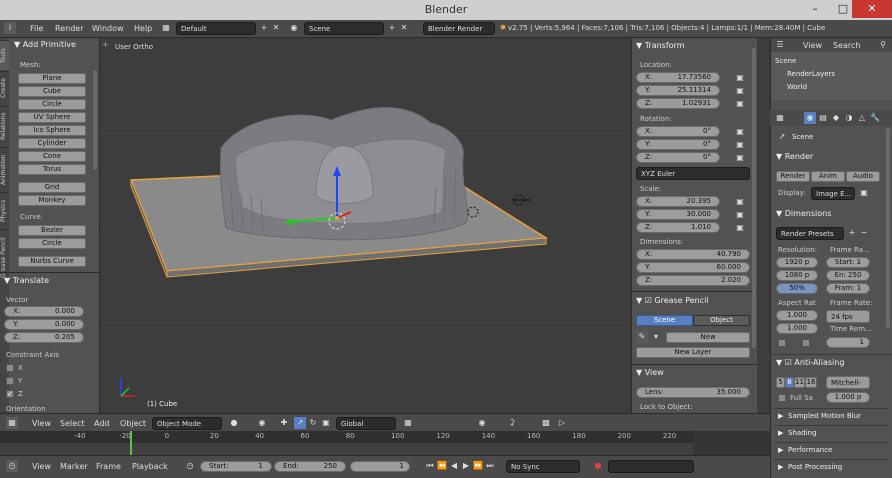 The width and height of the screenshot is (892, 478). Describe the element at coordinates (693, 280) in the screenshot. I see `dimensions-z-field: Z: 2.020` at that location.